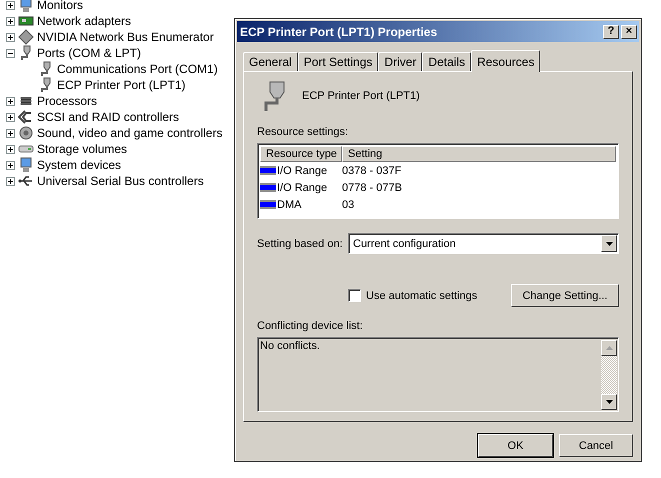  I want to click on close-button: ×, so click(629, 31).